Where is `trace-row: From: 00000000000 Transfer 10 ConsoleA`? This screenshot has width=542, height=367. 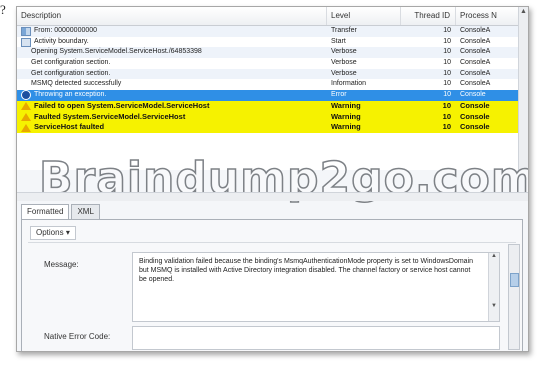 trace-row: From: 00000000000 Transfer 10 ConsoleA is located at coordinates (272, 31).